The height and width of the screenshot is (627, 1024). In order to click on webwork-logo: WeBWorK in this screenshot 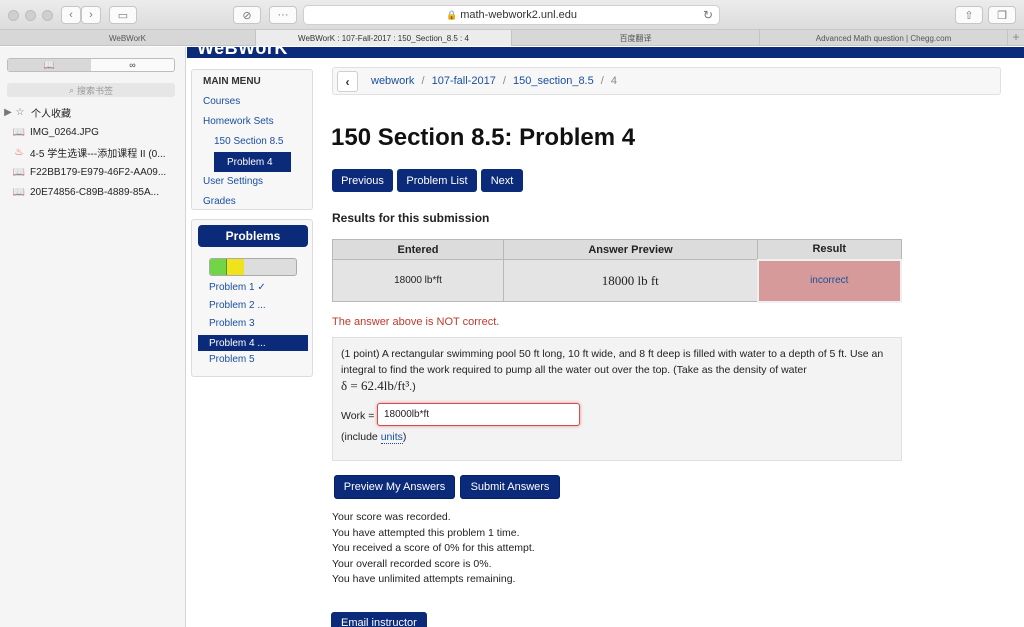, I will do `click(242, 53)`.